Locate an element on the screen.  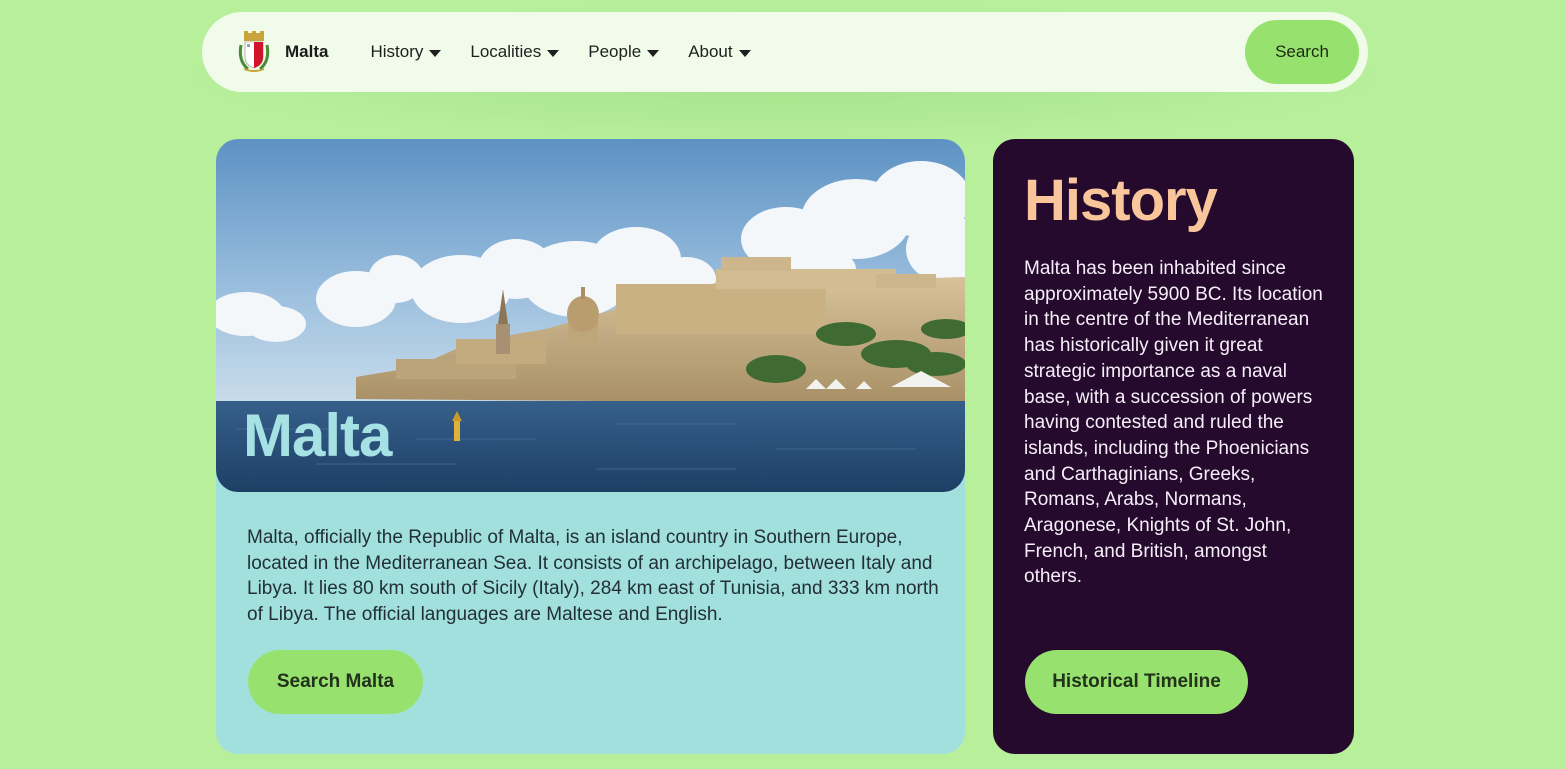
search-button: Search is located at coordinates (1302, 52).